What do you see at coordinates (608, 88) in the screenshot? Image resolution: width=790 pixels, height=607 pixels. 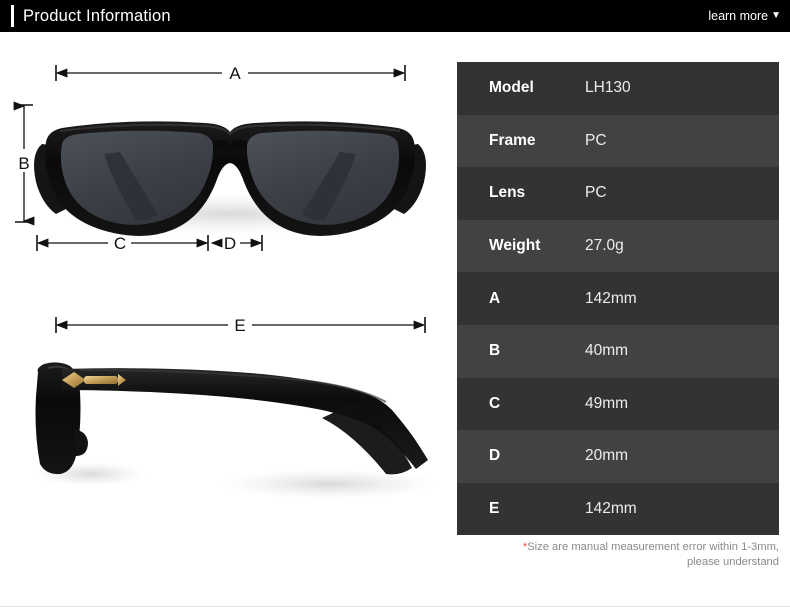 I see `spec-value: LH130` at bounding box center [608, 88].